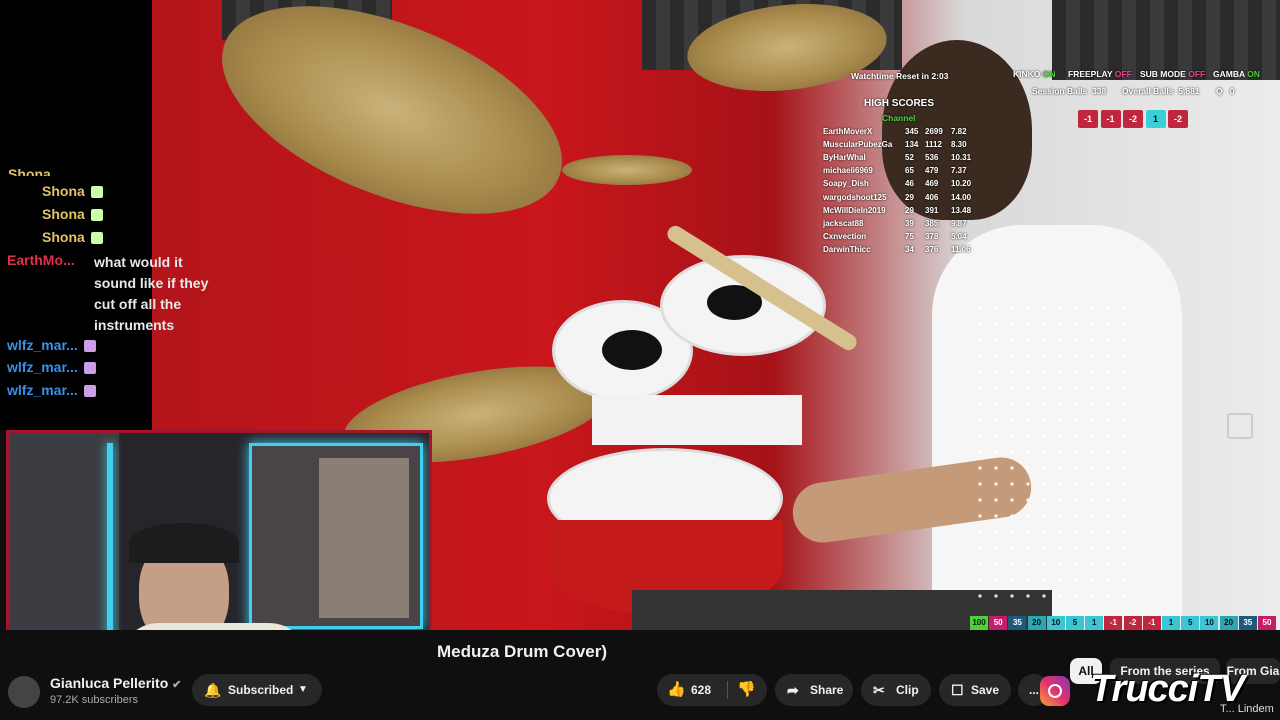 The width and height of the screenshot is (1280, 720). What do you see at coordinates (814, 690) in the screenshot?
I see `share-button: ➦ Share` at bounding box center [814, 690].